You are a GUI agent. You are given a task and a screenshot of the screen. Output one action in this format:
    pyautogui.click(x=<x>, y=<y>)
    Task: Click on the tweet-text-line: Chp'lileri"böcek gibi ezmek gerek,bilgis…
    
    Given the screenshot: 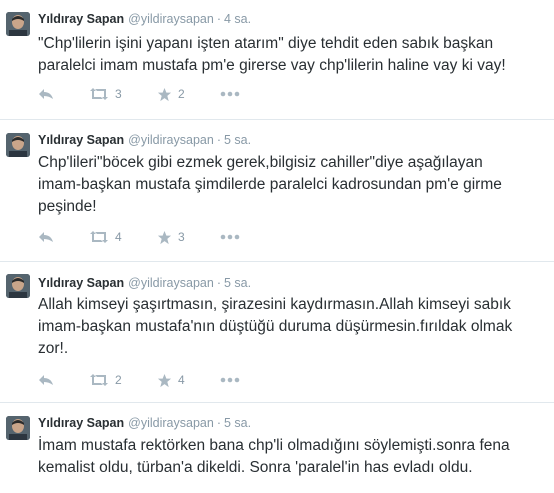 What is the action you would take?
    pyautogui.click(x=260, y=162)
    